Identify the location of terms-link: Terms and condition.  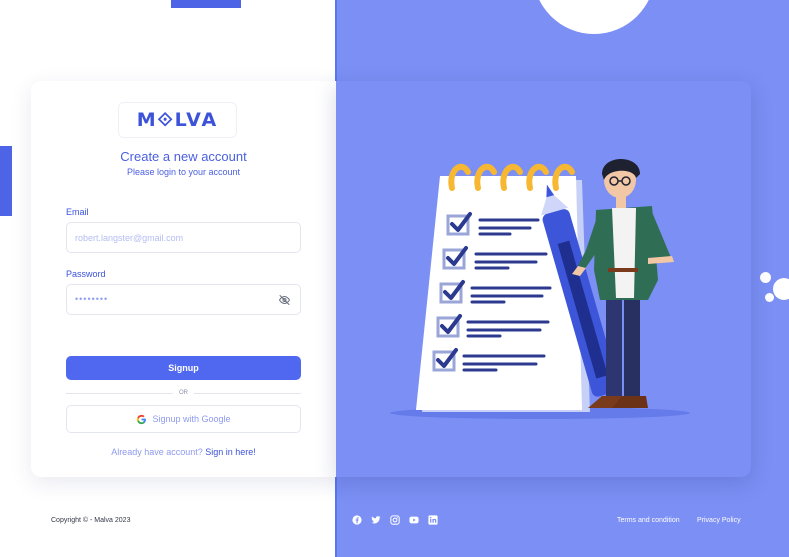
(648, 520).